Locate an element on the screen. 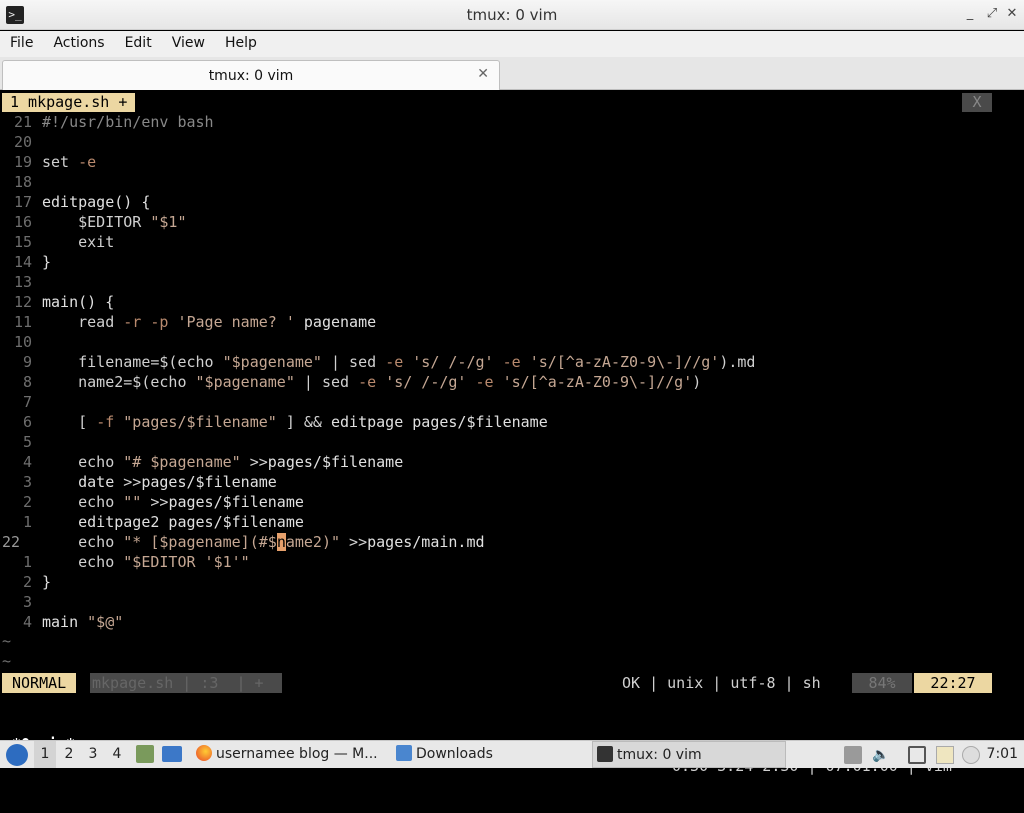 Image resolution: width=1024 pixels, height=813 pixels. code-line: 14} is located at coordinates (512, 262).